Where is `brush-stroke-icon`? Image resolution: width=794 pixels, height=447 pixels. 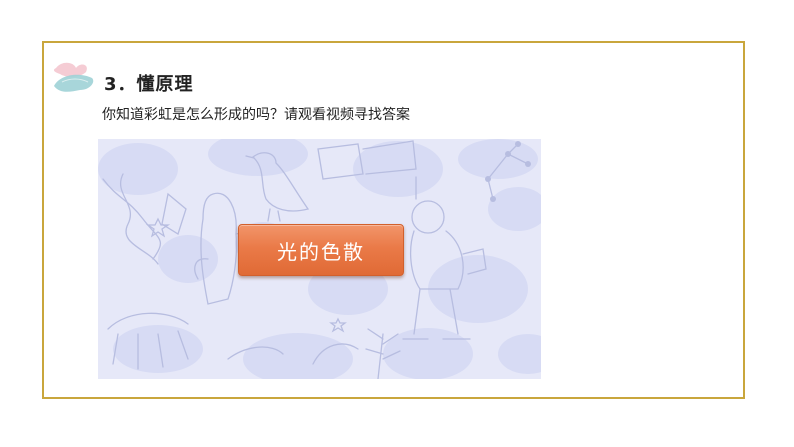
brush-stroke-icon is located at coordinates (74, 78).